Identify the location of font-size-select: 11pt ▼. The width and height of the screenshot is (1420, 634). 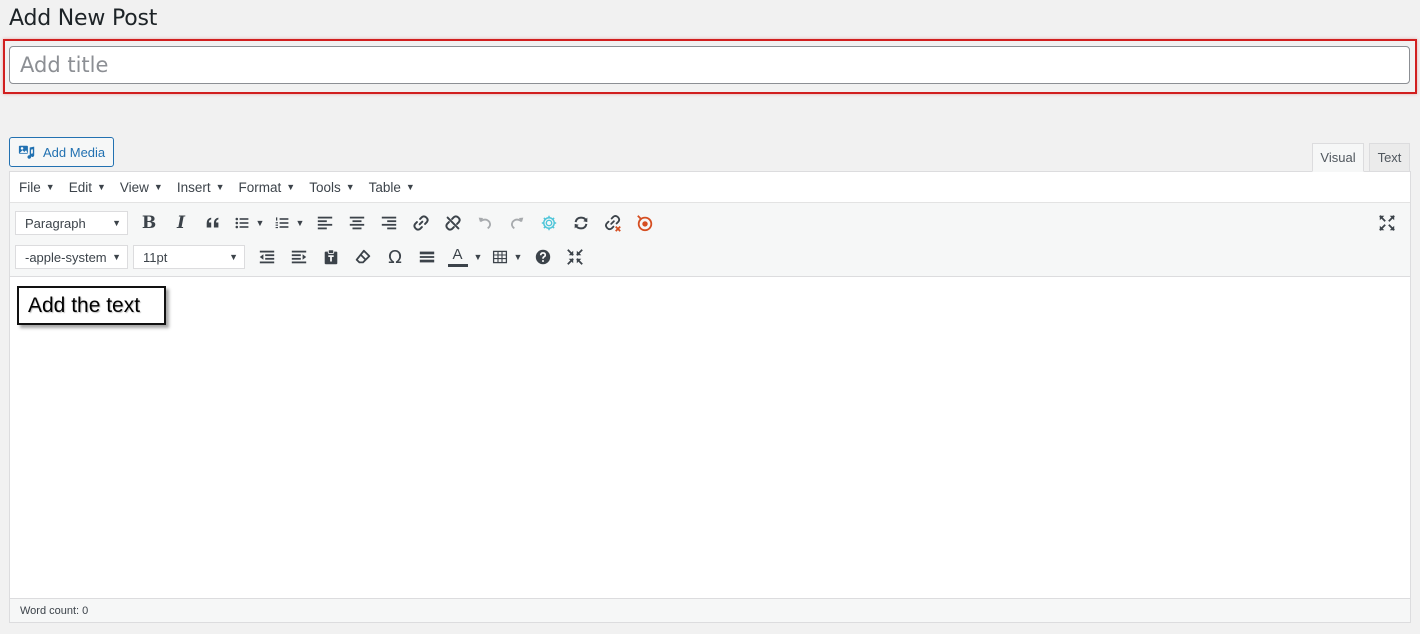
(189, 257).